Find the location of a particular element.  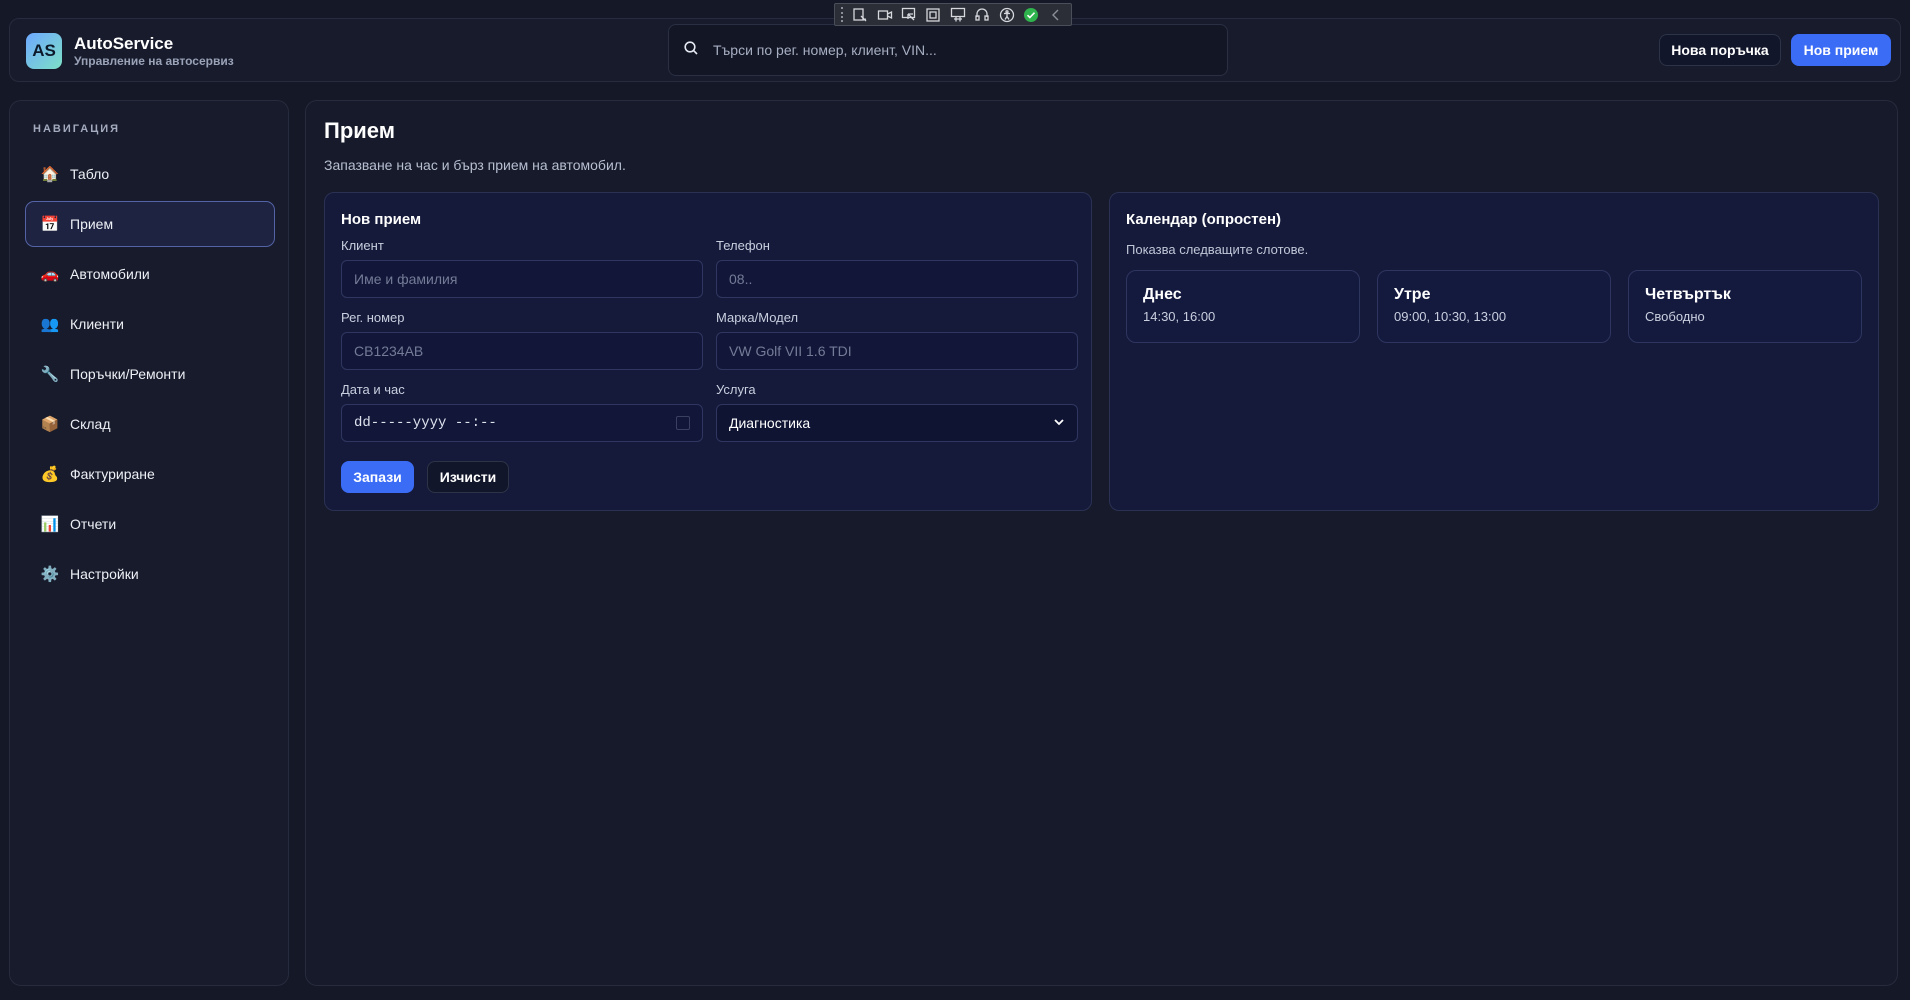

users-icon: 👥 is located at coordinates (50, 324).